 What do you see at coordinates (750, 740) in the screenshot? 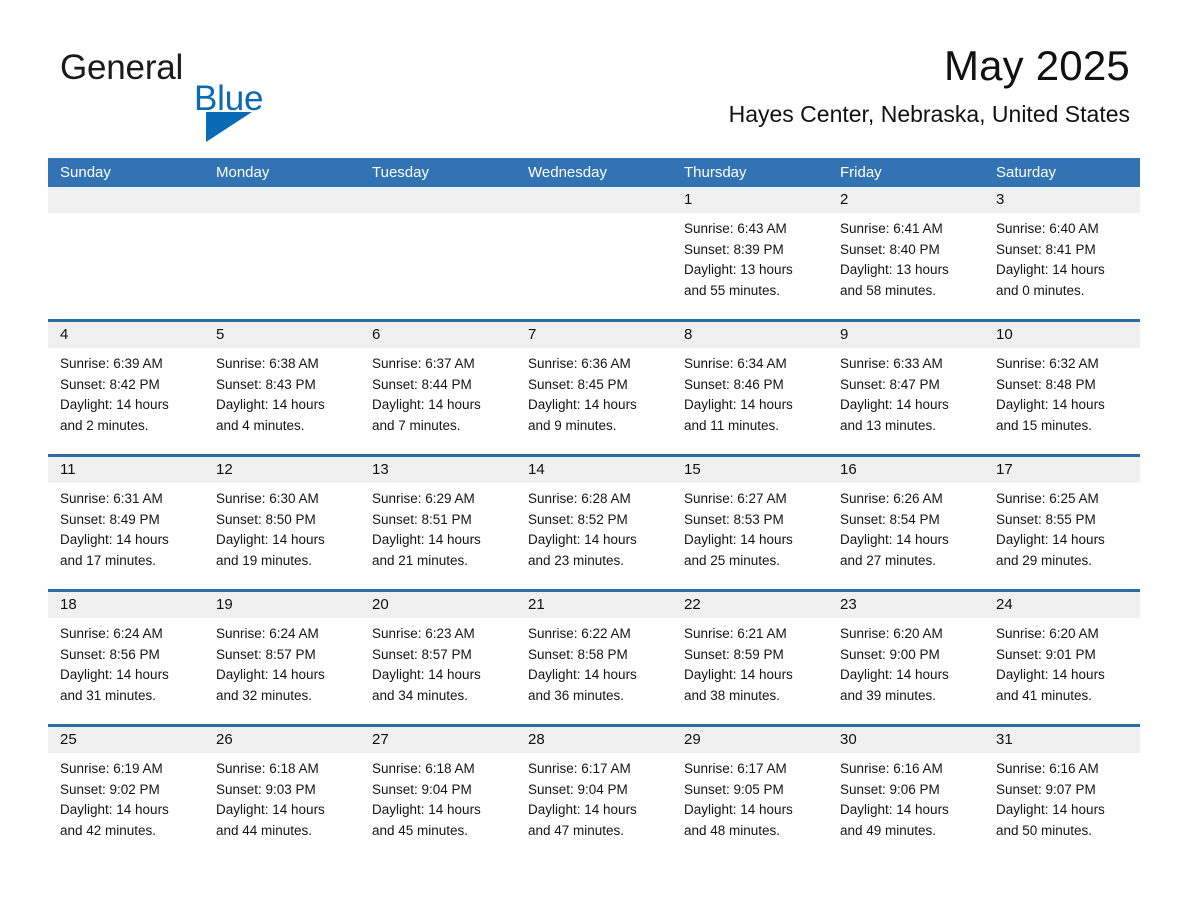
I see `day-number-band: 29` at bounding box center [750, 740].